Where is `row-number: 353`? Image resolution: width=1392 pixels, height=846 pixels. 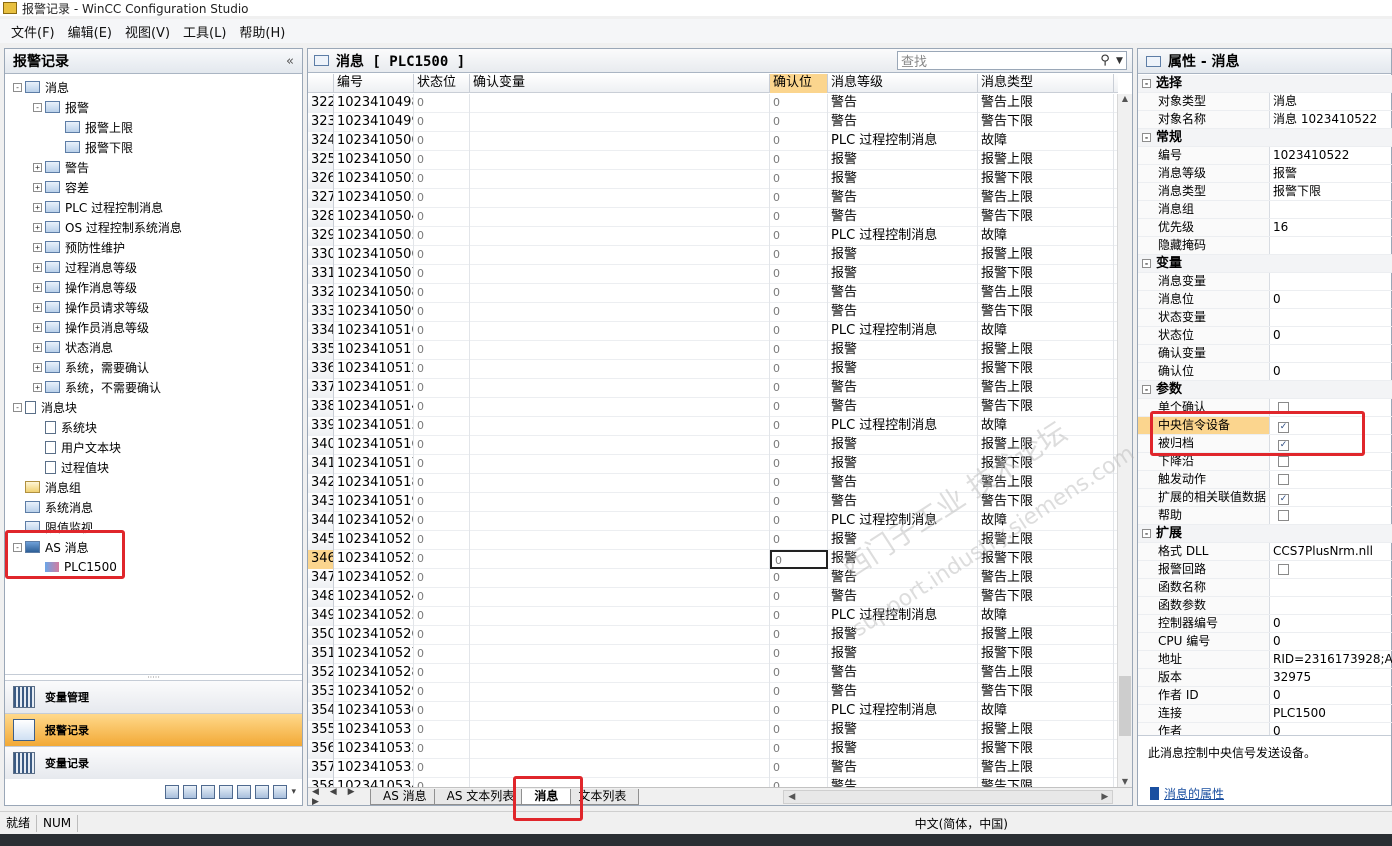
row-number: 353 is located at coordinates (321, 692).